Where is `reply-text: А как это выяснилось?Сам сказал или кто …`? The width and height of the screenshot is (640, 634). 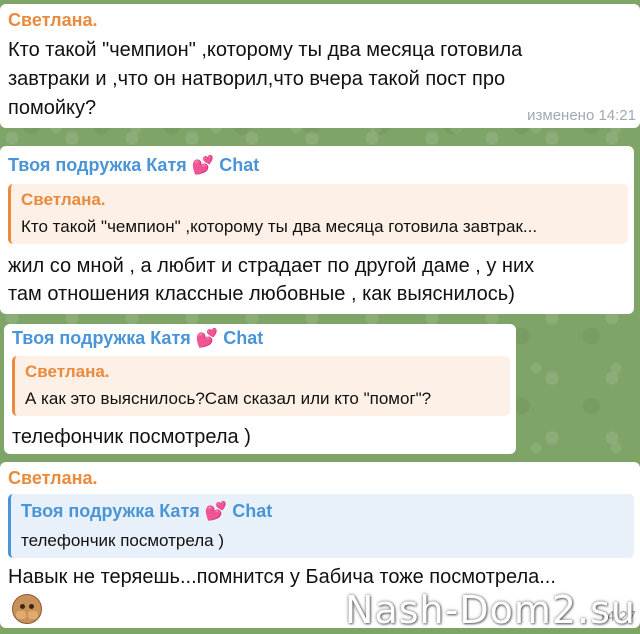 reply-text: А как это выяснилось?Сам сказал или кто … is located at coordinates (228, 398).